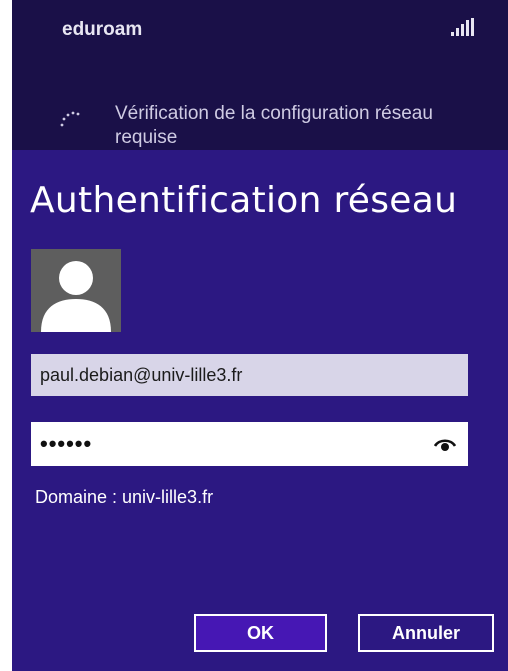 This screenshot has height=671, width=508. Describe the element at coordinates (462, 27) in the screenshot. I see `signal-bars-icon` at that location.